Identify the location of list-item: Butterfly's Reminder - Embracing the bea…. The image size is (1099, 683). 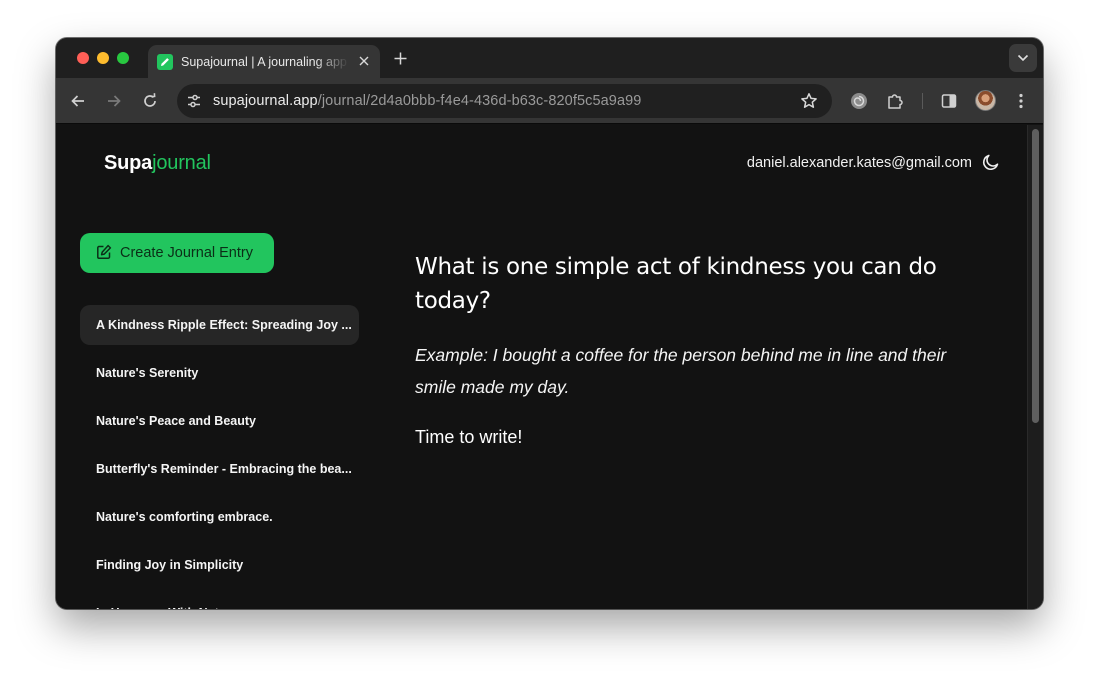
(219, 469).